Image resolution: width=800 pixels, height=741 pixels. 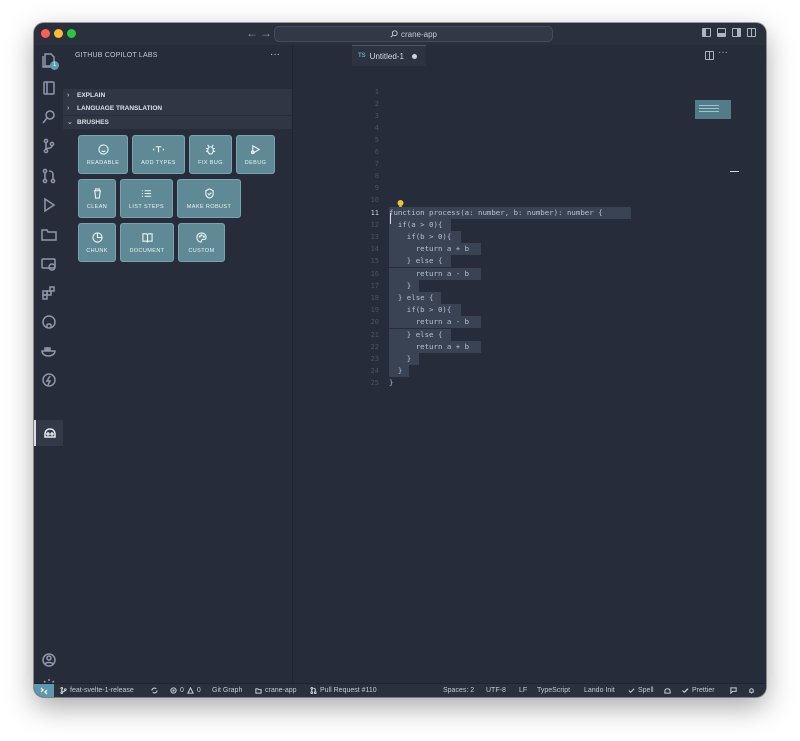 What do you see at coordinates (706, 32) in the screenshot?
I see `toggle-primary-sidebar-icon` at bounding box center [706, 32].